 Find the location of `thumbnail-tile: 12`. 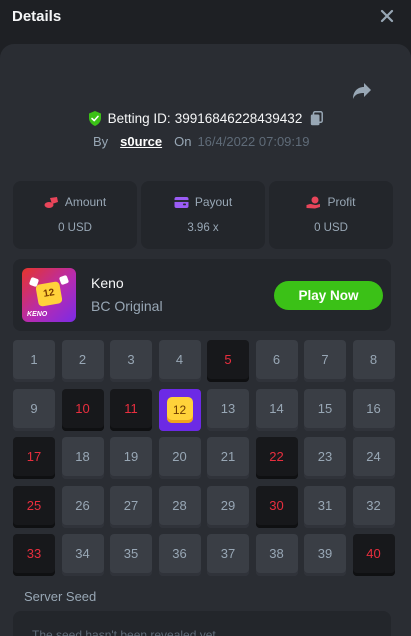

thumbnail-tile: 12 is located at coordinates (49, 294).